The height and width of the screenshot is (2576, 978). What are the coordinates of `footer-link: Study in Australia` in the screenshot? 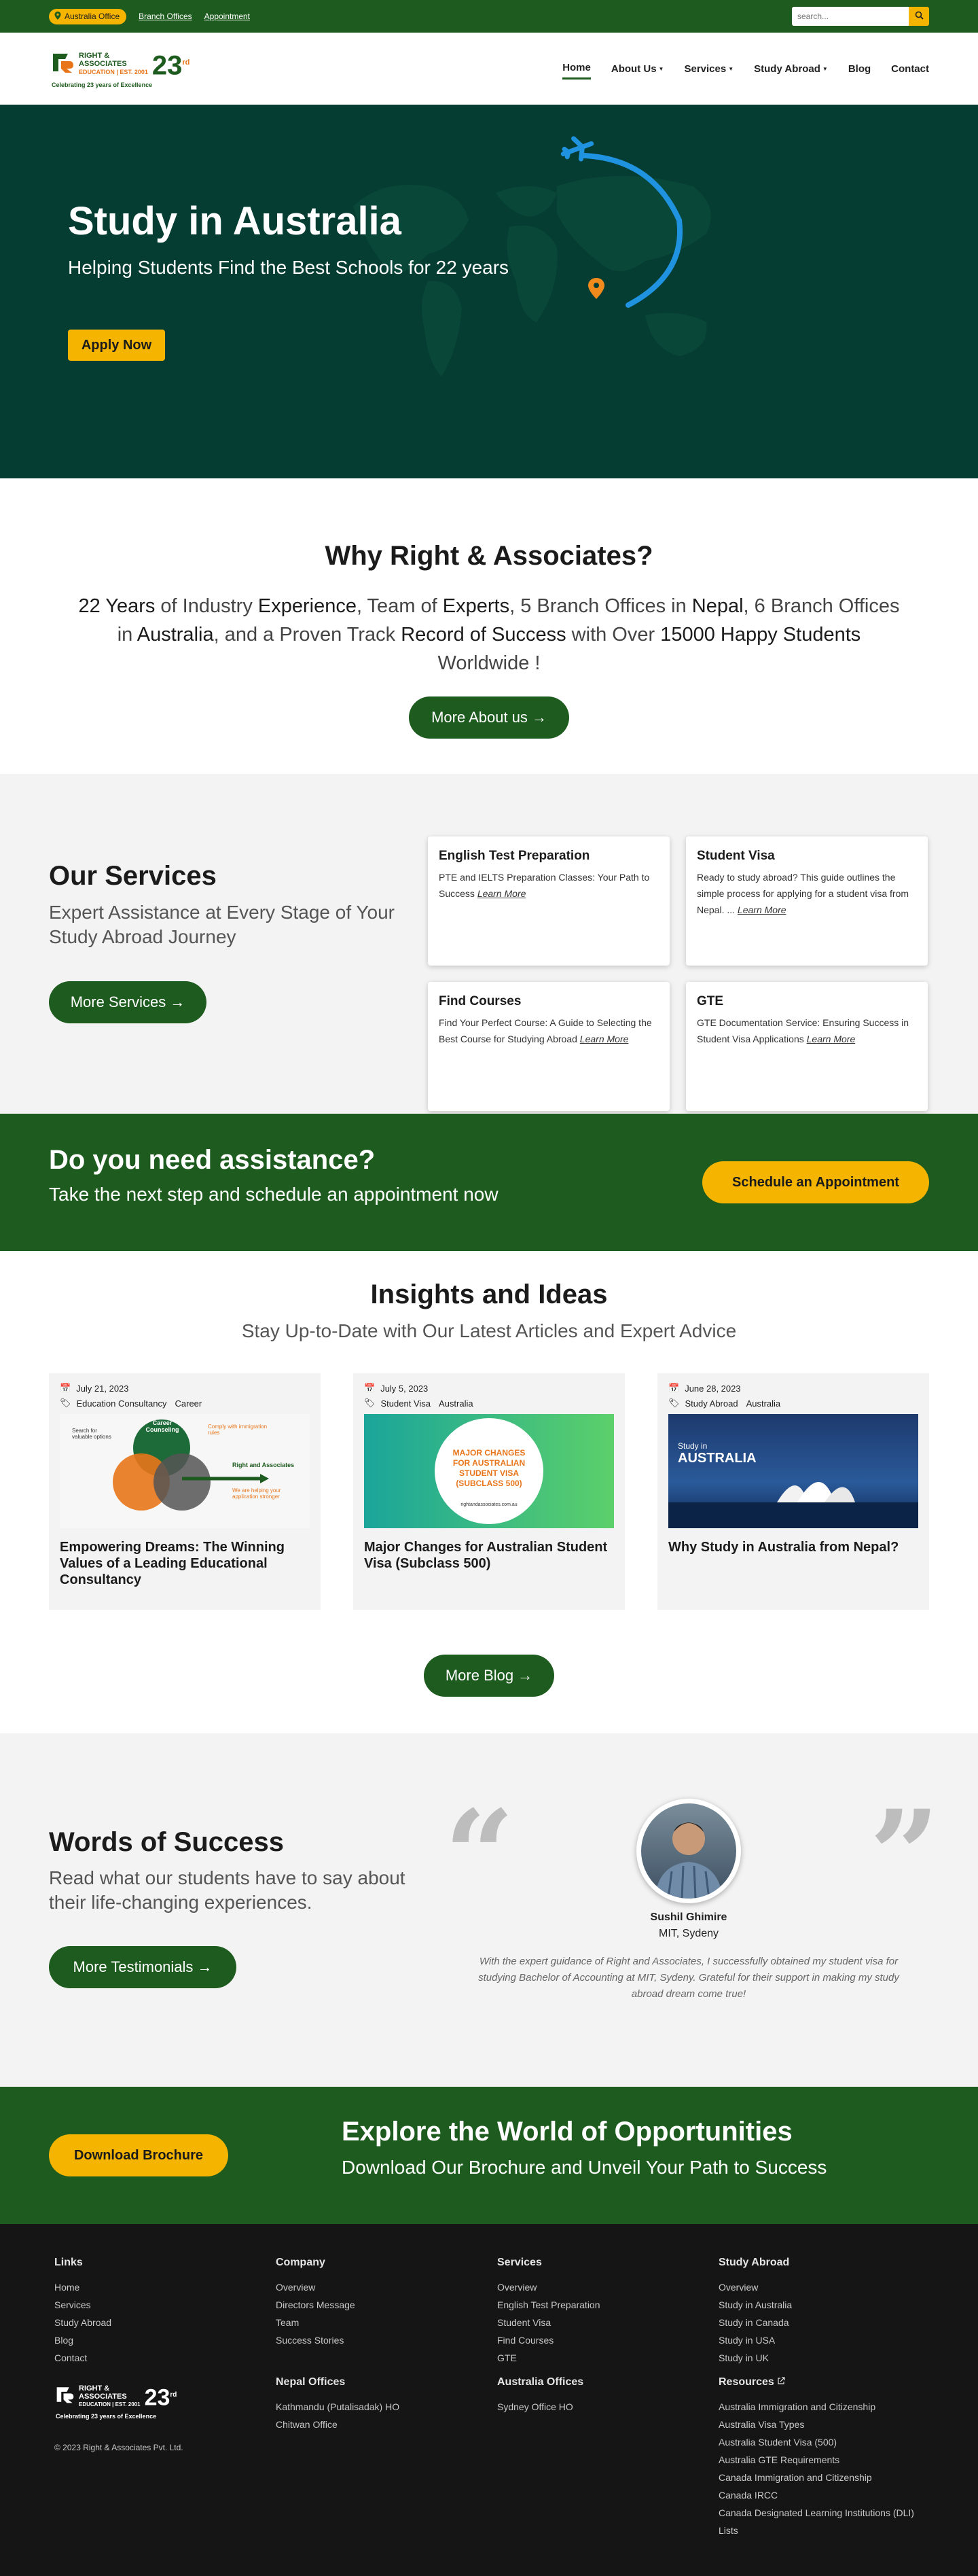 It's located at (755, 2305).